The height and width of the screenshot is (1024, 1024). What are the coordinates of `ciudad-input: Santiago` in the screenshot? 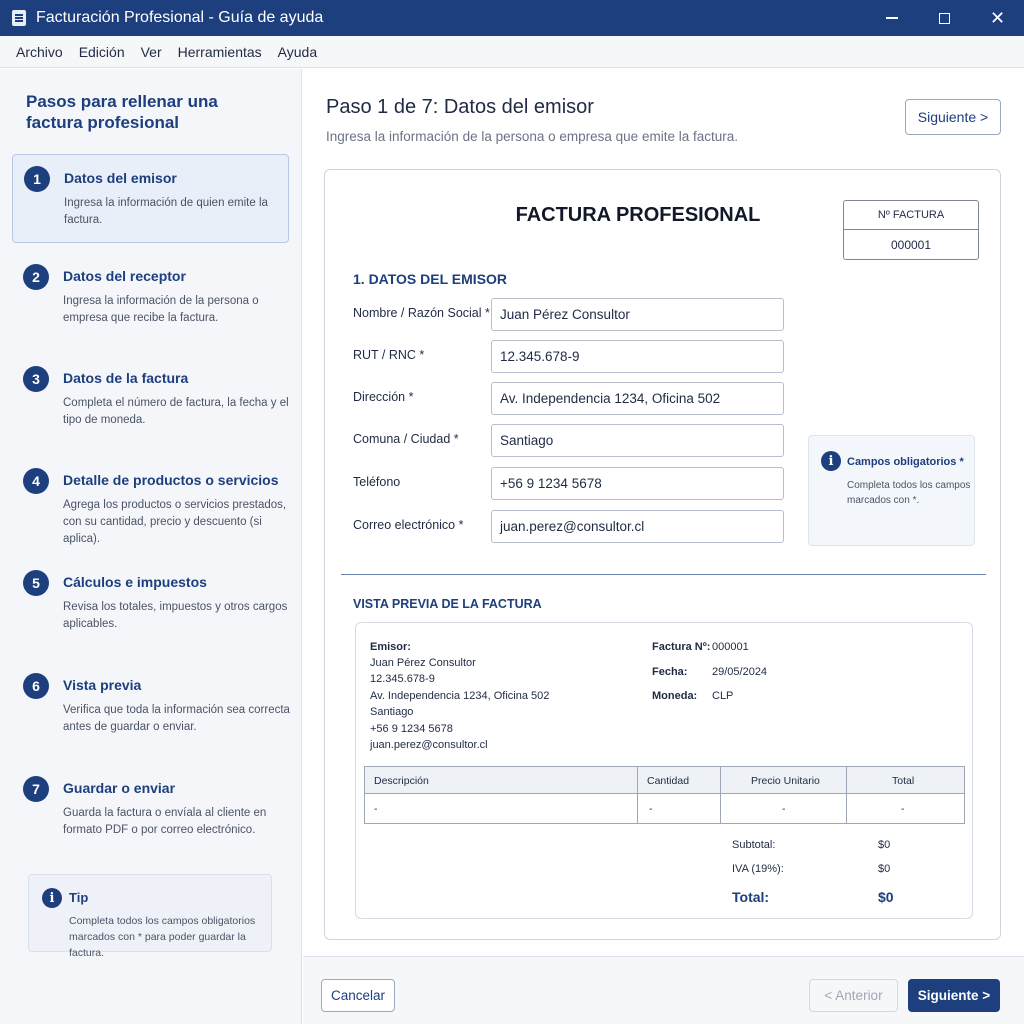 It's located at (637, 440).